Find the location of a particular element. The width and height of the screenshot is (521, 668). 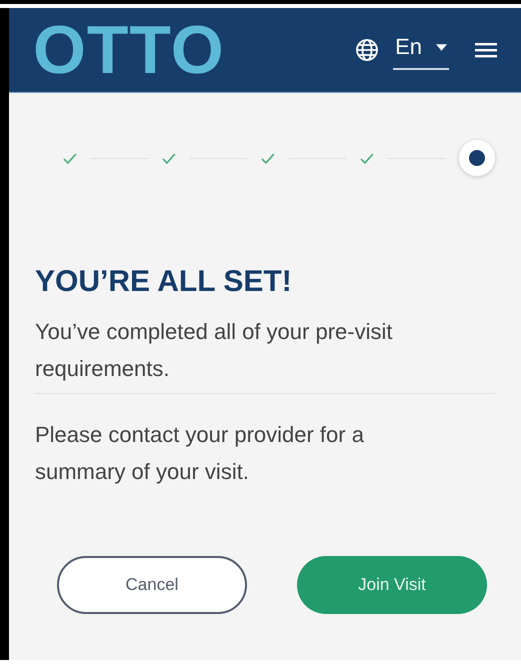

menu-icon is located at coordinates (486, 50).